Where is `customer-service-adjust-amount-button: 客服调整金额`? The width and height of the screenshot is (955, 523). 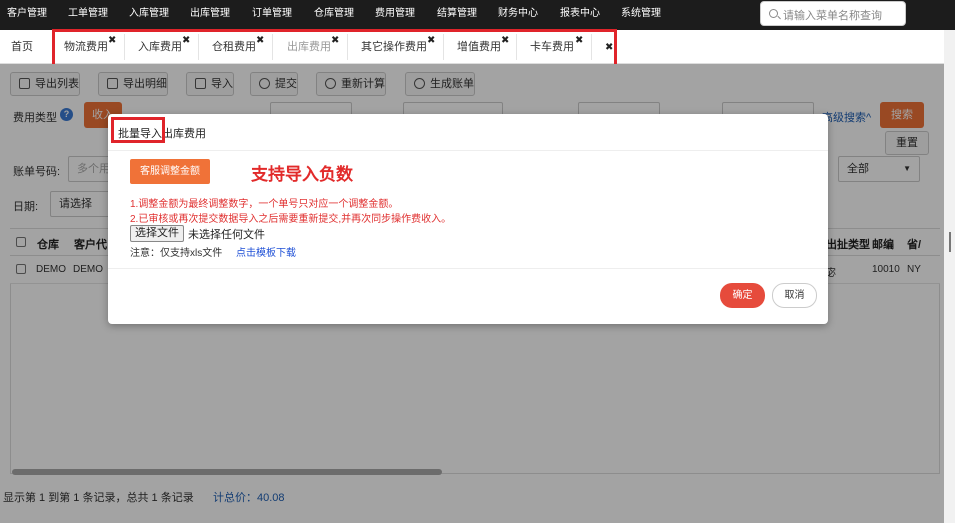
customer-service-adjust-amount-button: 客服调整金额 is located at coordinates (170, 171).